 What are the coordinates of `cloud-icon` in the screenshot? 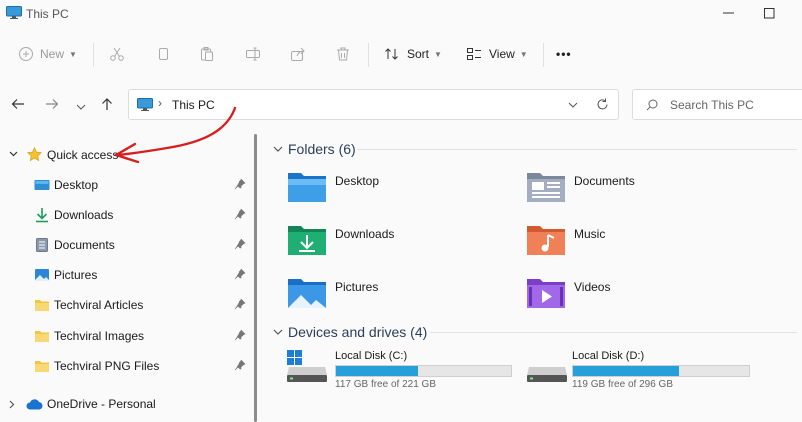 It's located at (34, 404).